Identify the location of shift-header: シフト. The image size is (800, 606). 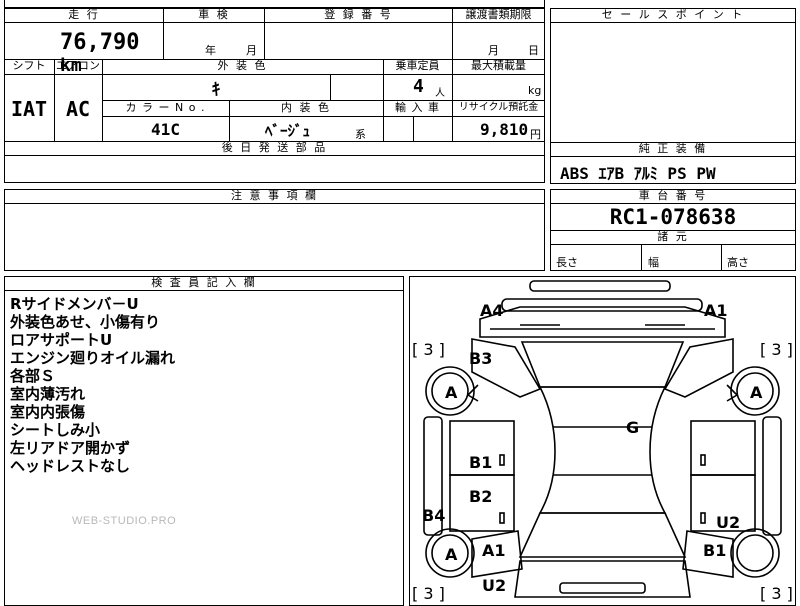
(29, 65).